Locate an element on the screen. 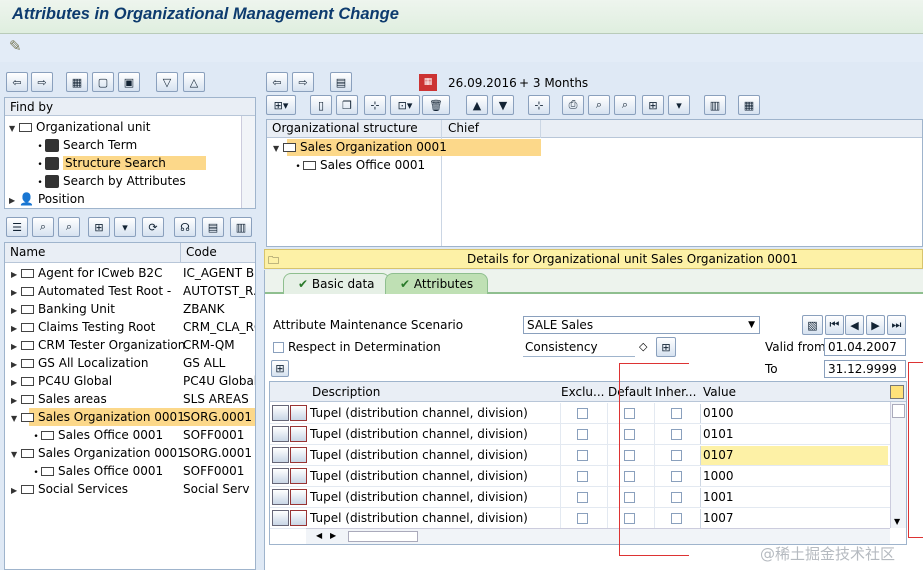  col-description: Description is located at coordinates (346, 392).